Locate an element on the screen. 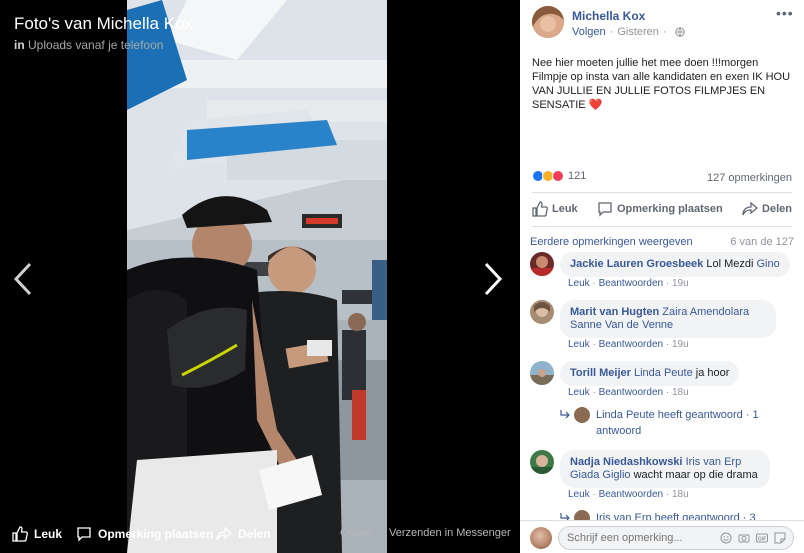 The image size is (804, 553). post-actions: Leuk Opmerking plaatsen Delen is located at coordinates (662, 209).